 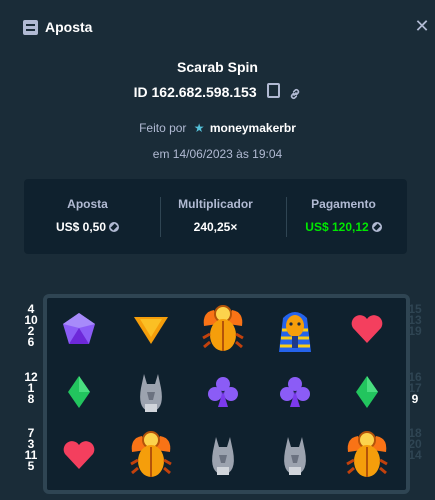 What do you see at coordinates (87, 204) in the screenshot?
I see `stat-bet-label: Aposta` at bounding box center [87, 204].